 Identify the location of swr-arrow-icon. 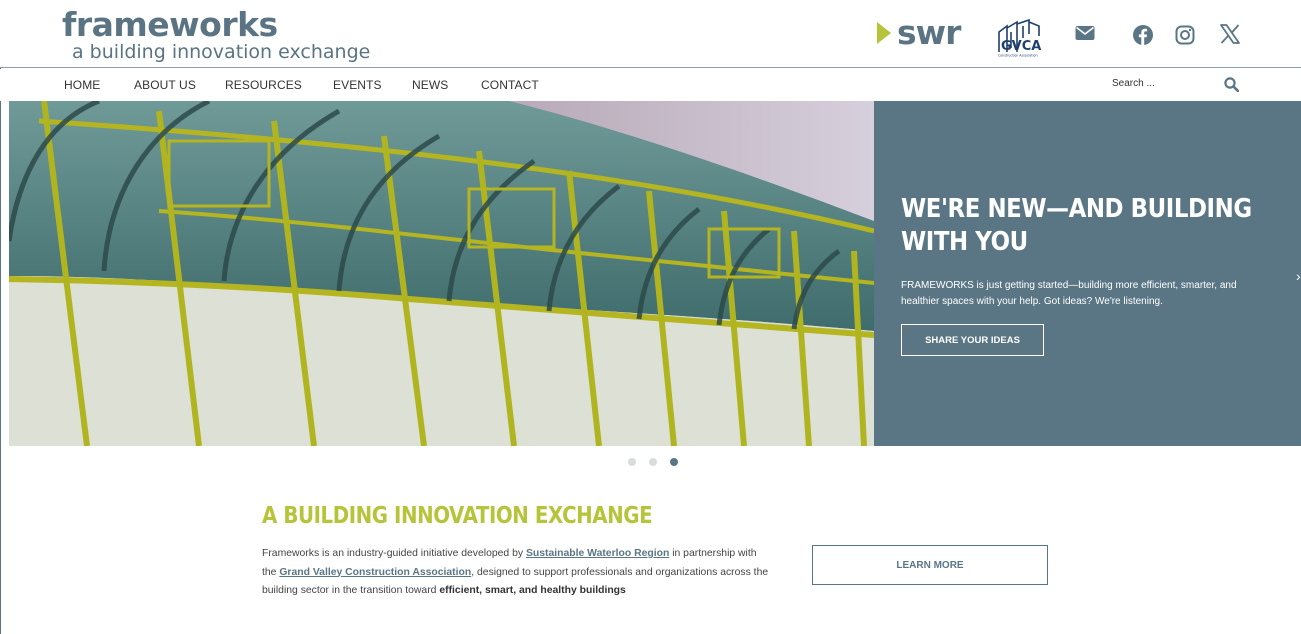
(884, 33).